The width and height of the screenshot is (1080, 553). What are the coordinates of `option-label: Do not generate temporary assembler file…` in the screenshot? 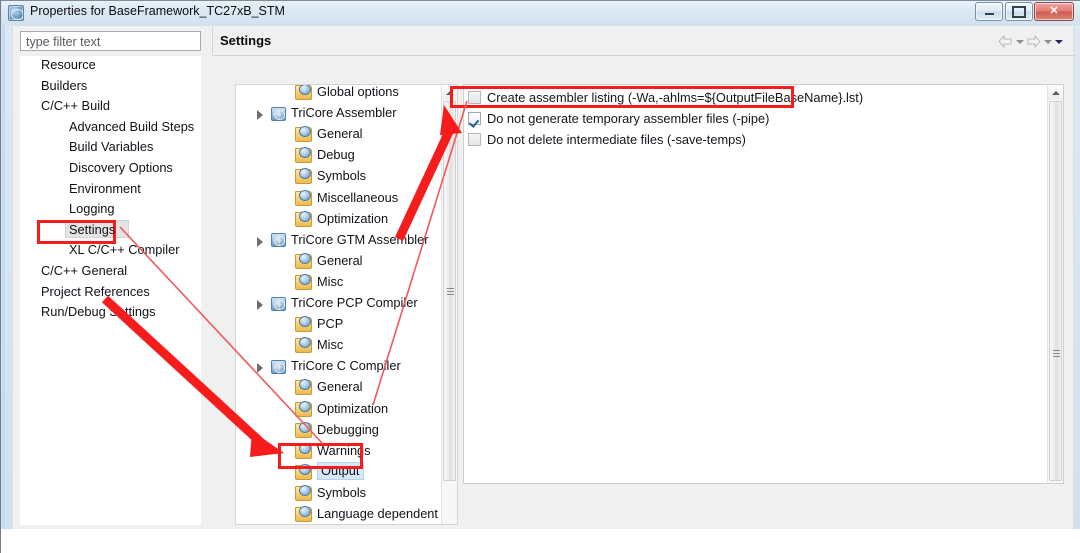 It's located at (628, 118).